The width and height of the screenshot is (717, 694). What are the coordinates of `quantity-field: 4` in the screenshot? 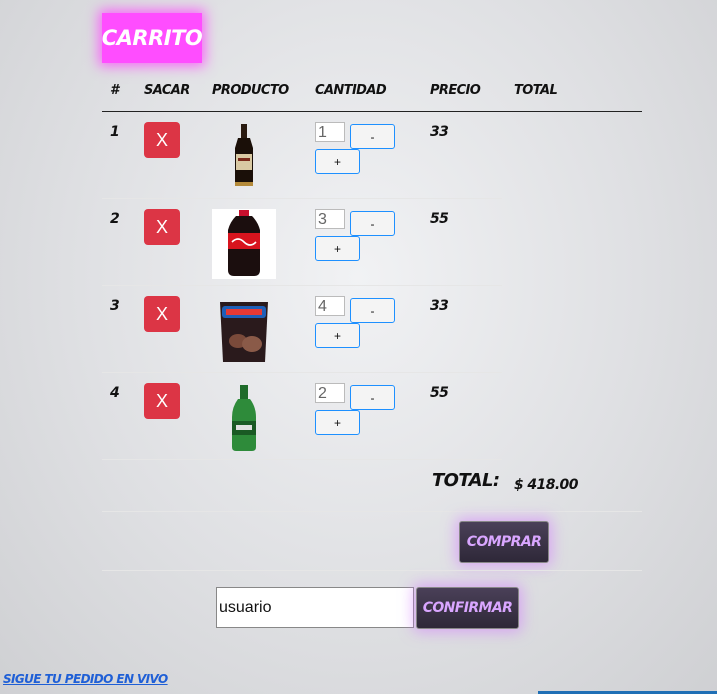 It's located at (330, 306).